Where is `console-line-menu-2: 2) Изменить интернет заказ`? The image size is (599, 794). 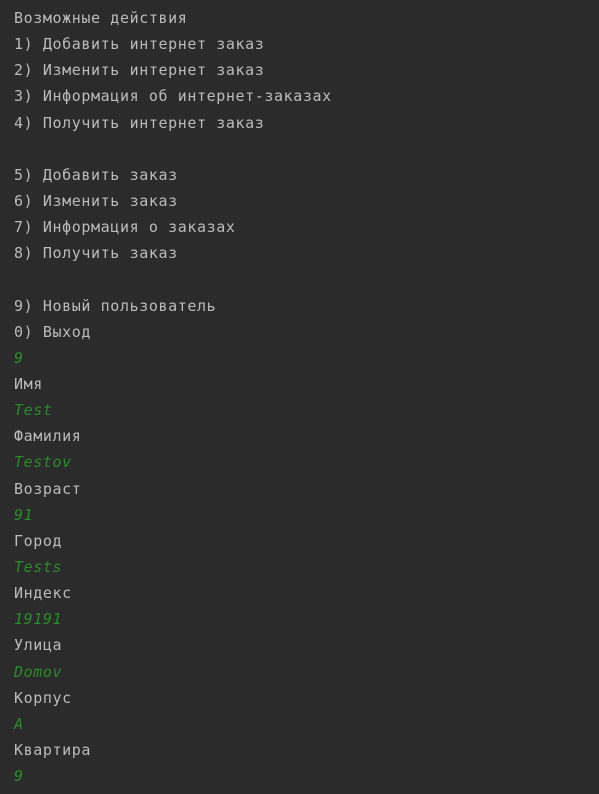 console-line-menu-2: 2) Изменить интернет заказ is located at coordinates (139, 70).